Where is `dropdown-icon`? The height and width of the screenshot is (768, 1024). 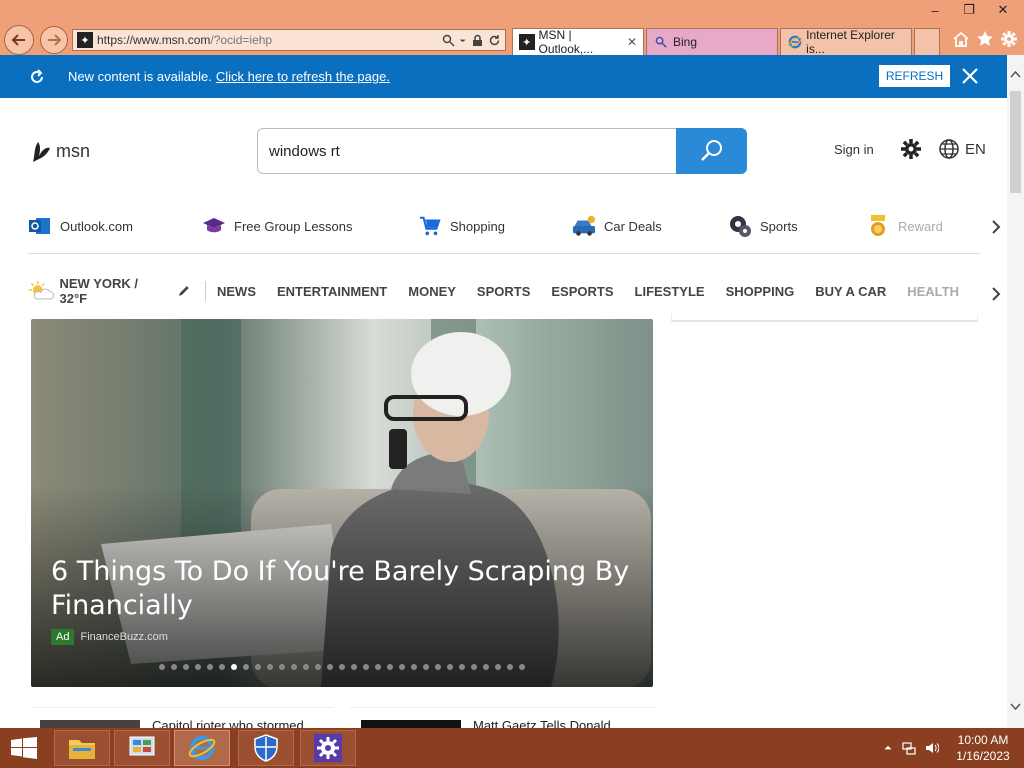
dropdown-icon is located at coordinates (463, 40).